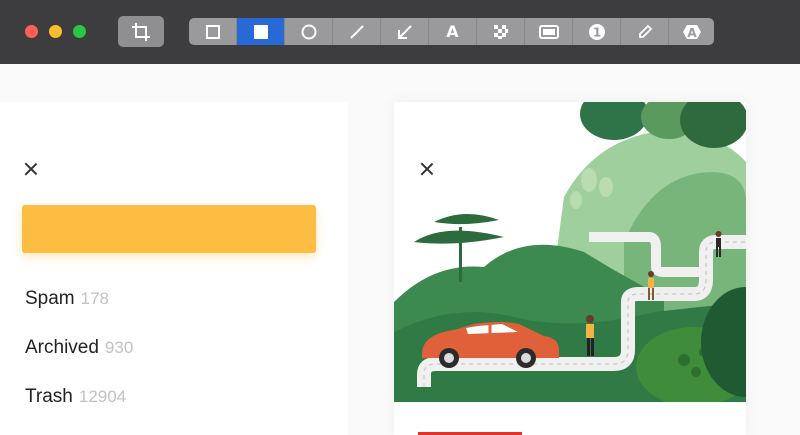 This screenshot has height=435, width=800. I want to click on rectangle-filled-icon, so click(260, 31).